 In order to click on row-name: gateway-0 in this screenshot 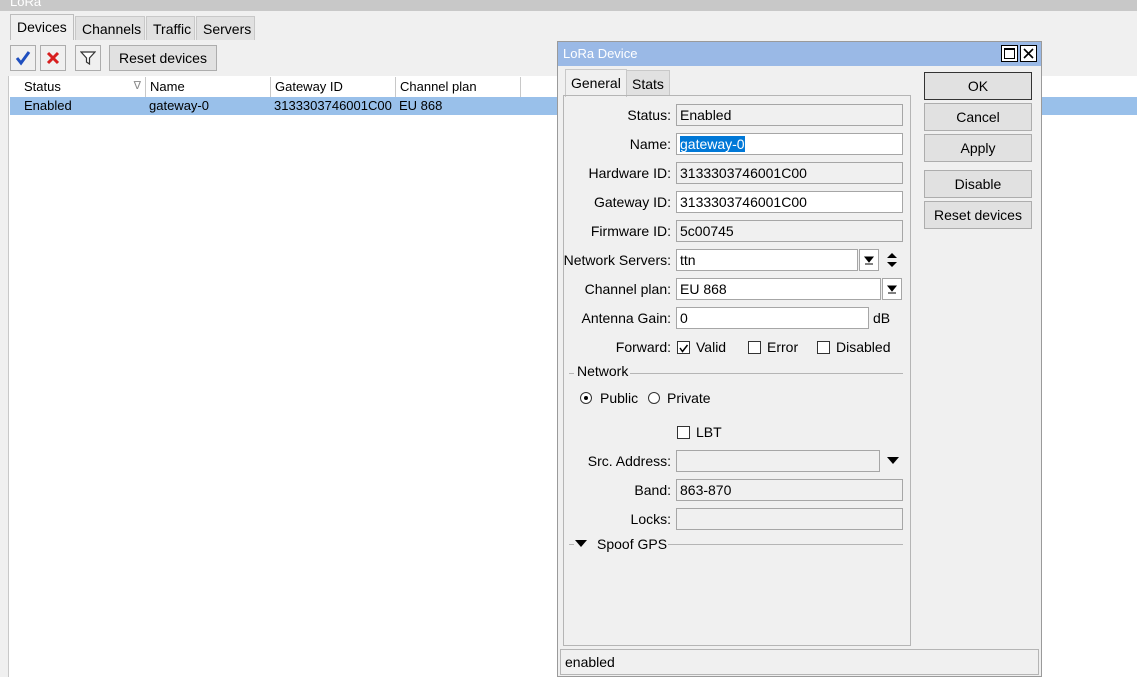, I will do `click(179, 105)`.